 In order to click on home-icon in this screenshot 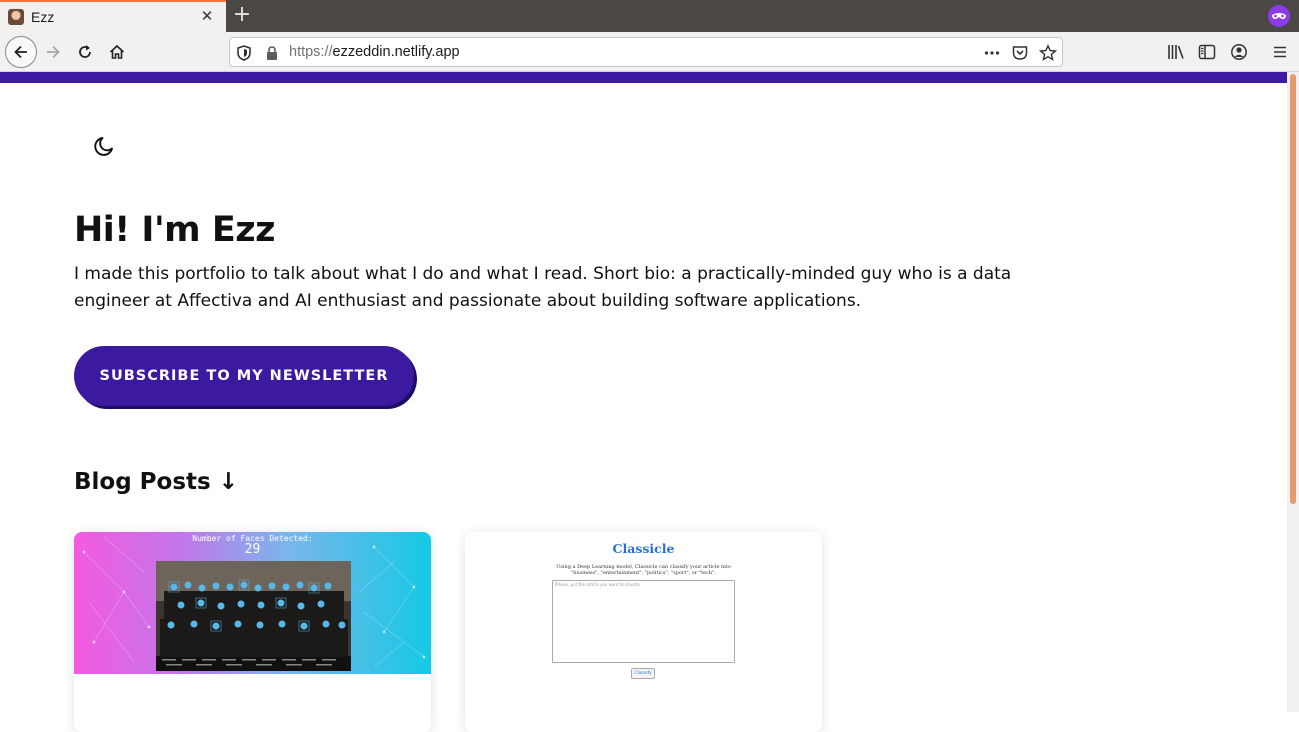, I will do `click(117, 51)`.